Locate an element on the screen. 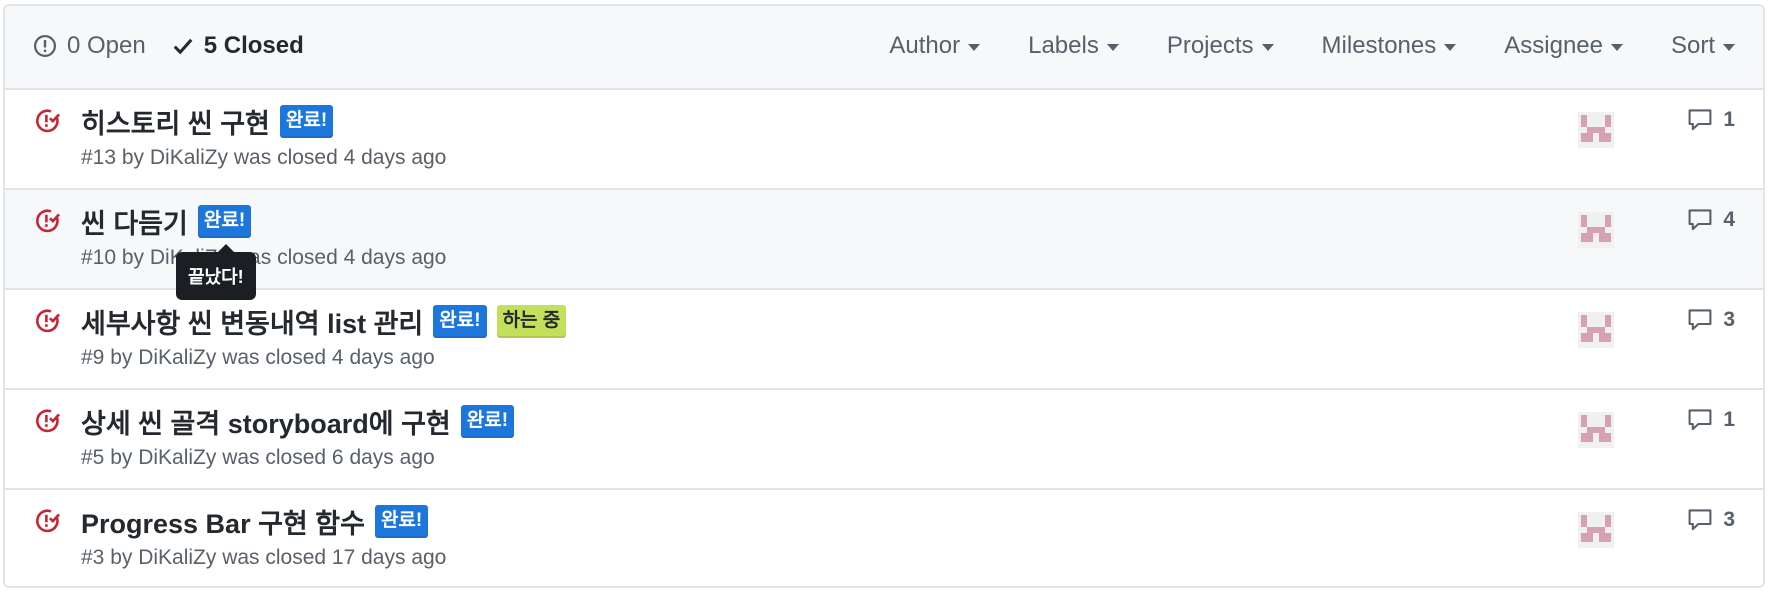 The width and height of the screenshot is (1768, 592). label-tooltip: 끝났다! is located at coordinates (216, 272).